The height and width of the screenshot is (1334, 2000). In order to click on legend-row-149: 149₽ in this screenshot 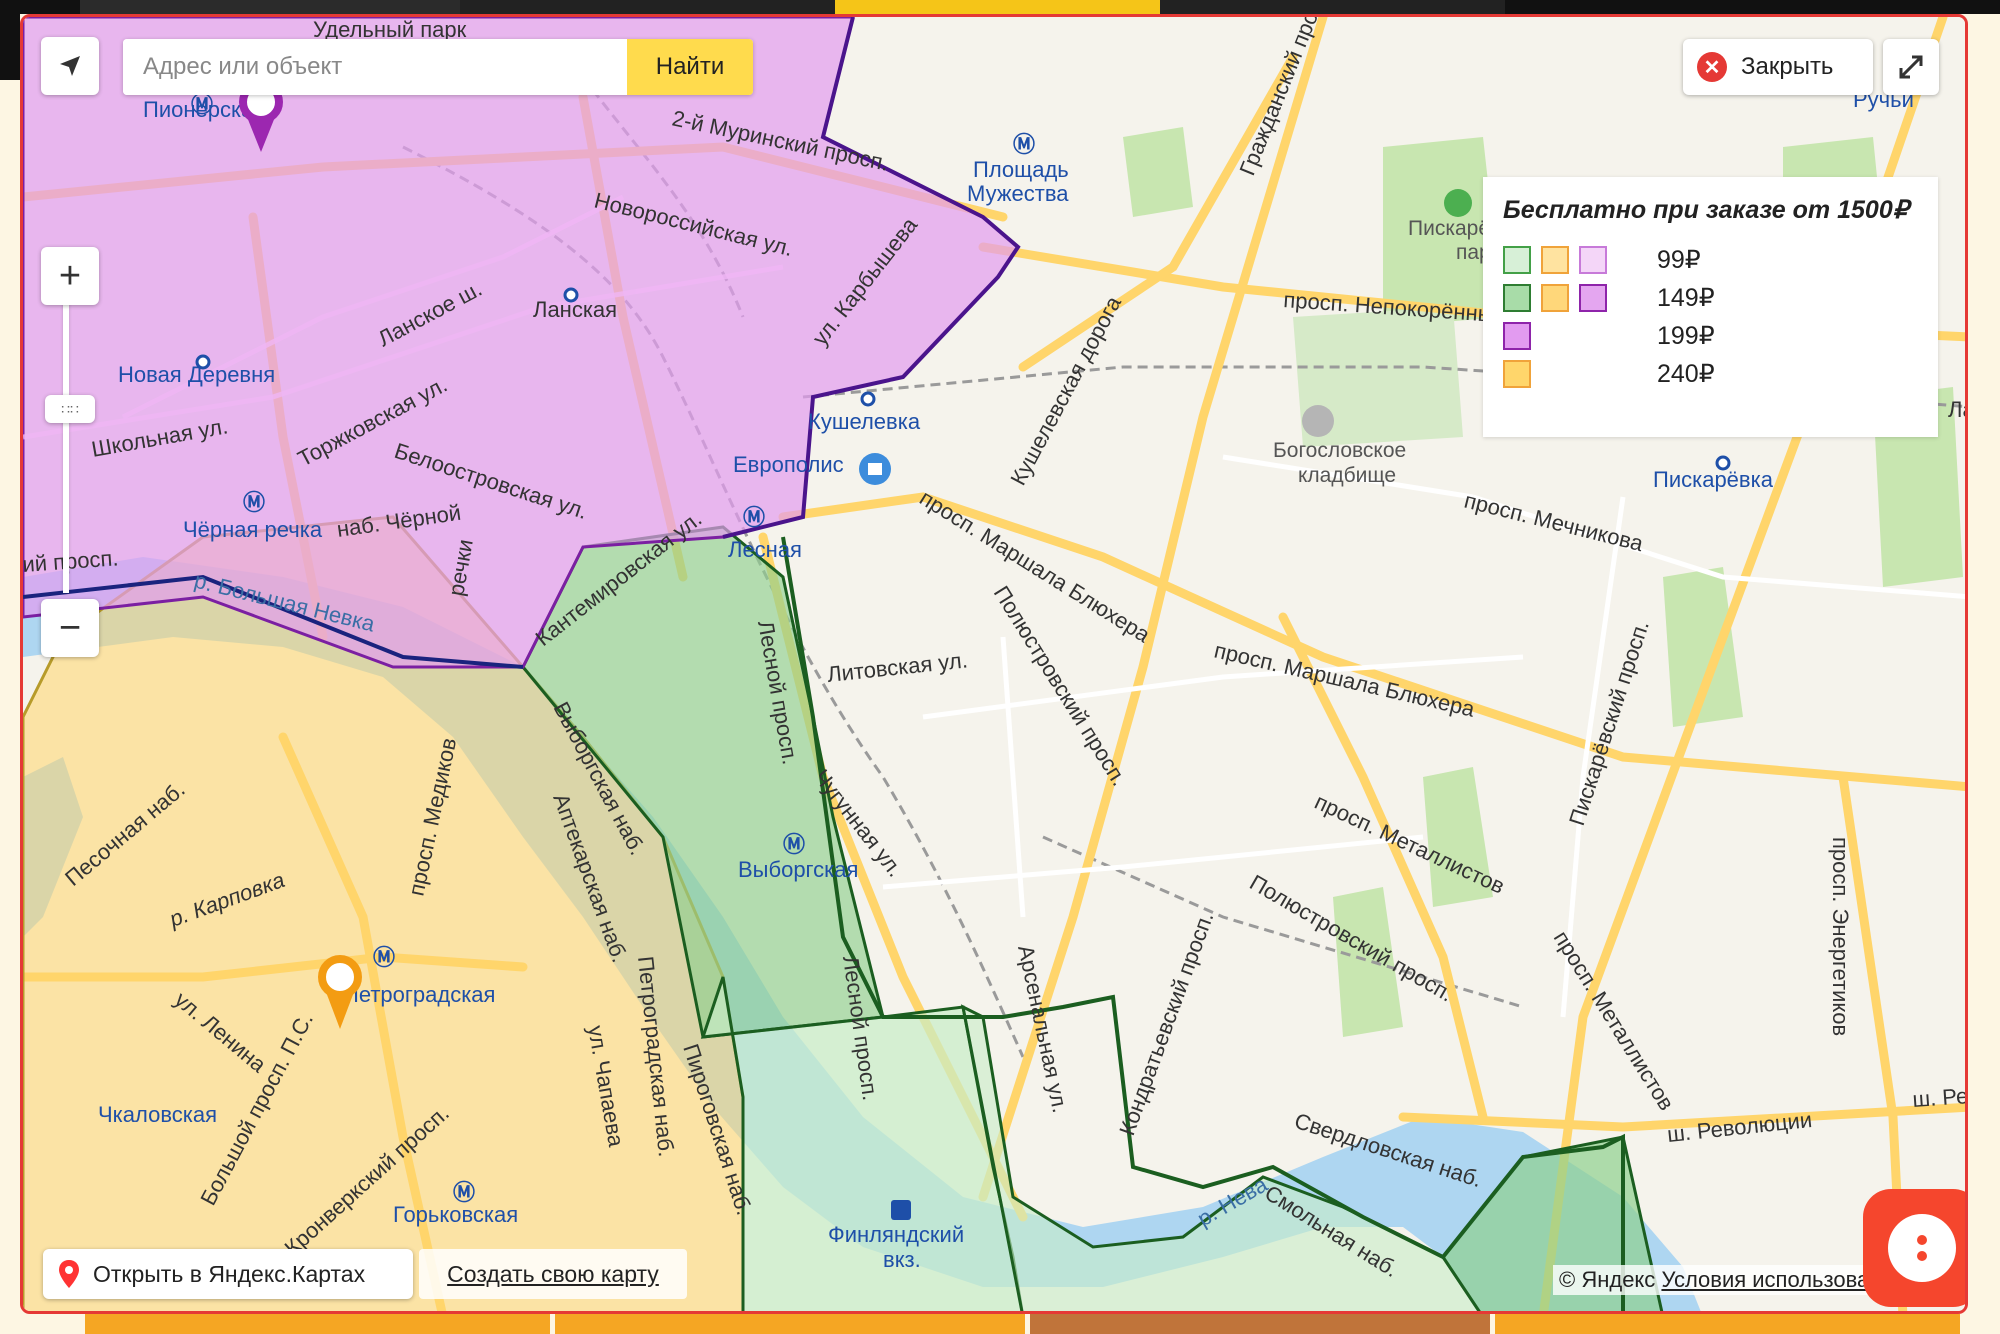, I will do `click(1710, 298)`.